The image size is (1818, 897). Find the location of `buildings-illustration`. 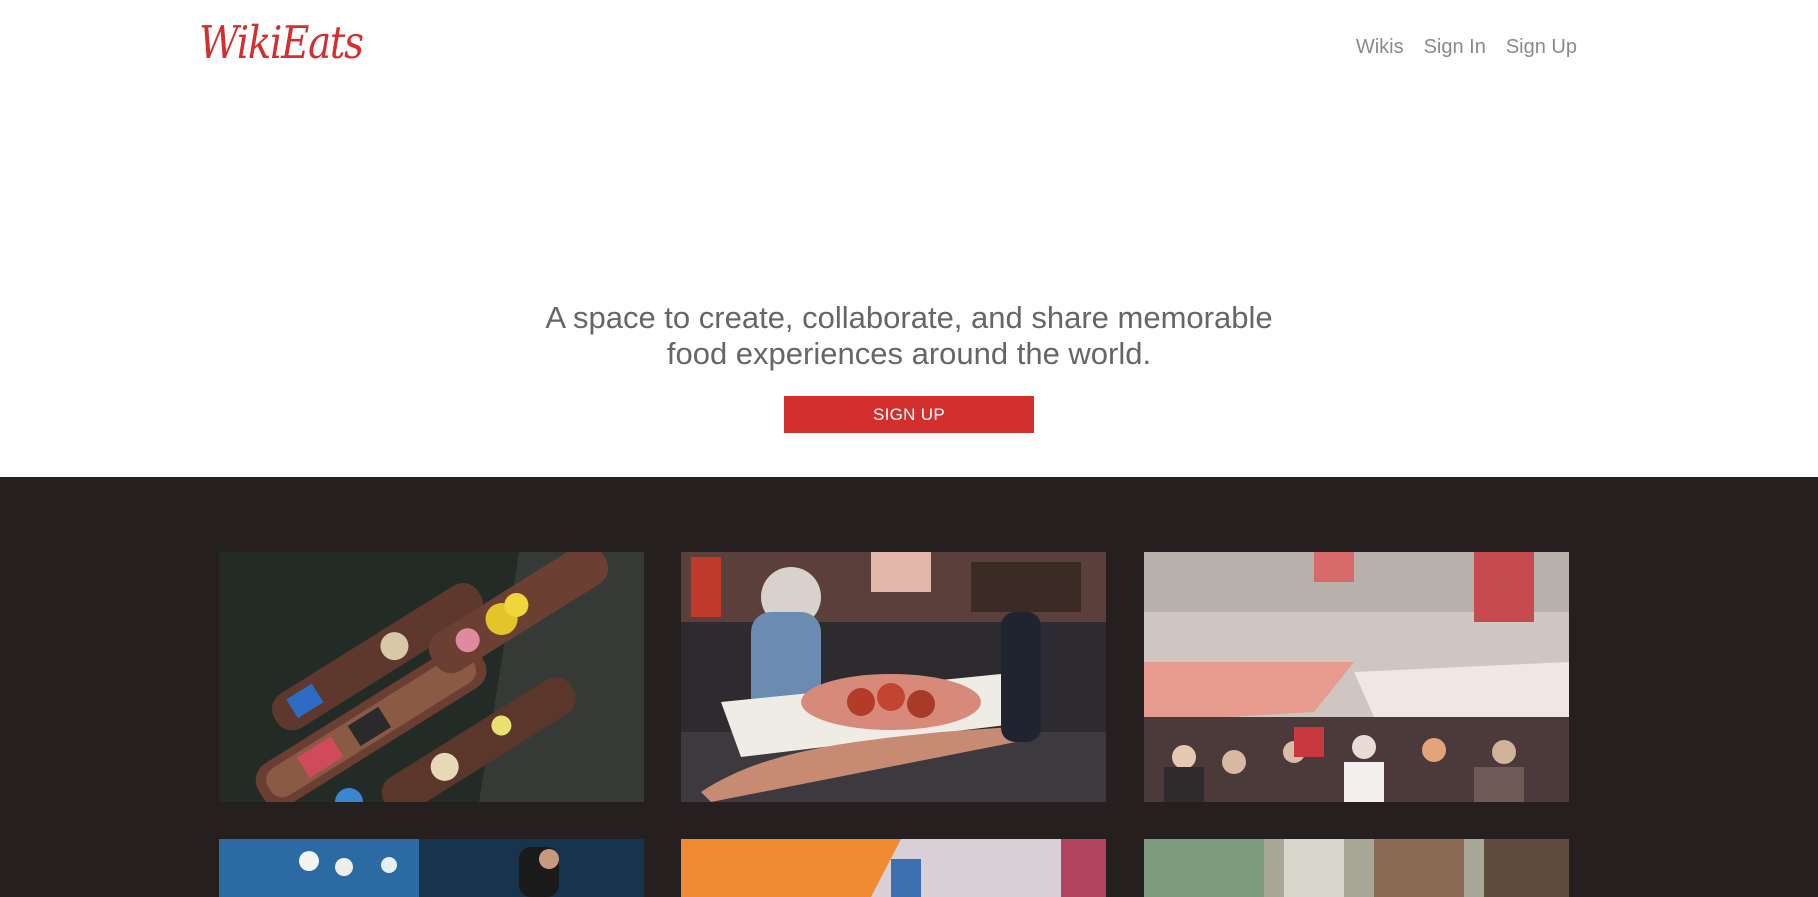

buildings-illustration is located at coordinates (1356, 868).